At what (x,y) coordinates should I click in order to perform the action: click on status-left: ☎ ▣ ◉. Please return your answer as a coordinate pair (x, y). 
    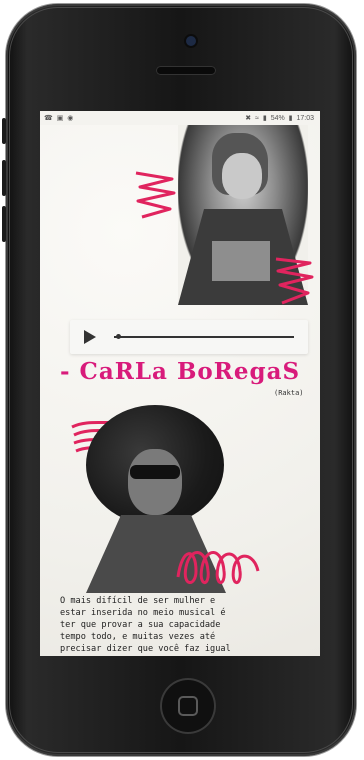
    Looking at the image, I should click on (59, 118).